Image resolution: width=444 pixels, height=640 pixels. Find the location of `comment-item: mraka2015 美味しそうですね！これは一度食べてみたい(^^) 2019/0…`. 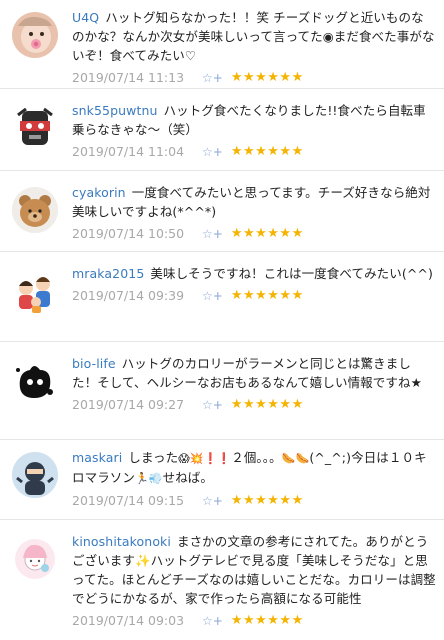

comment-item: mraka2015 美味しそうですね！これは一度食べてみたい(^^) 2019/0… is located at coordinates (222, 297).